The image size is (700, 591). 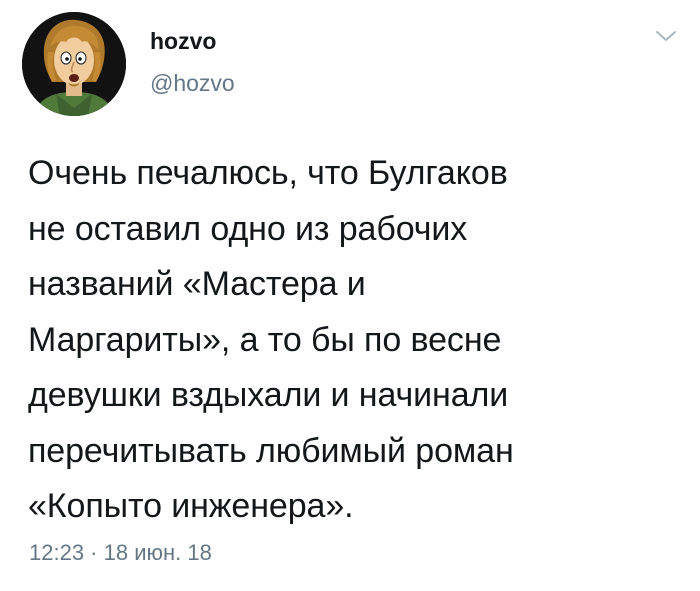 I want to click on tweet-text-line: «Копыто инженера»., so click(x=191, y=506).